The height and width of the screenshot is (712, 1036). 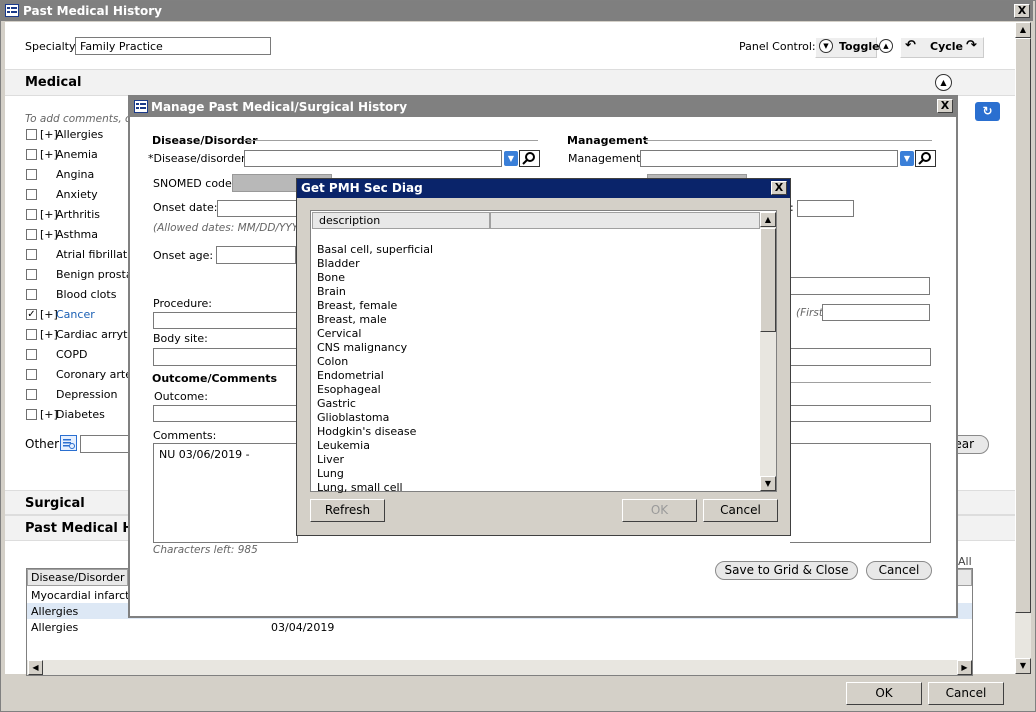 What do you see at coordinates (373, 158) in the screenshot?
I see `disease-input` at bounding box center [373, 158].